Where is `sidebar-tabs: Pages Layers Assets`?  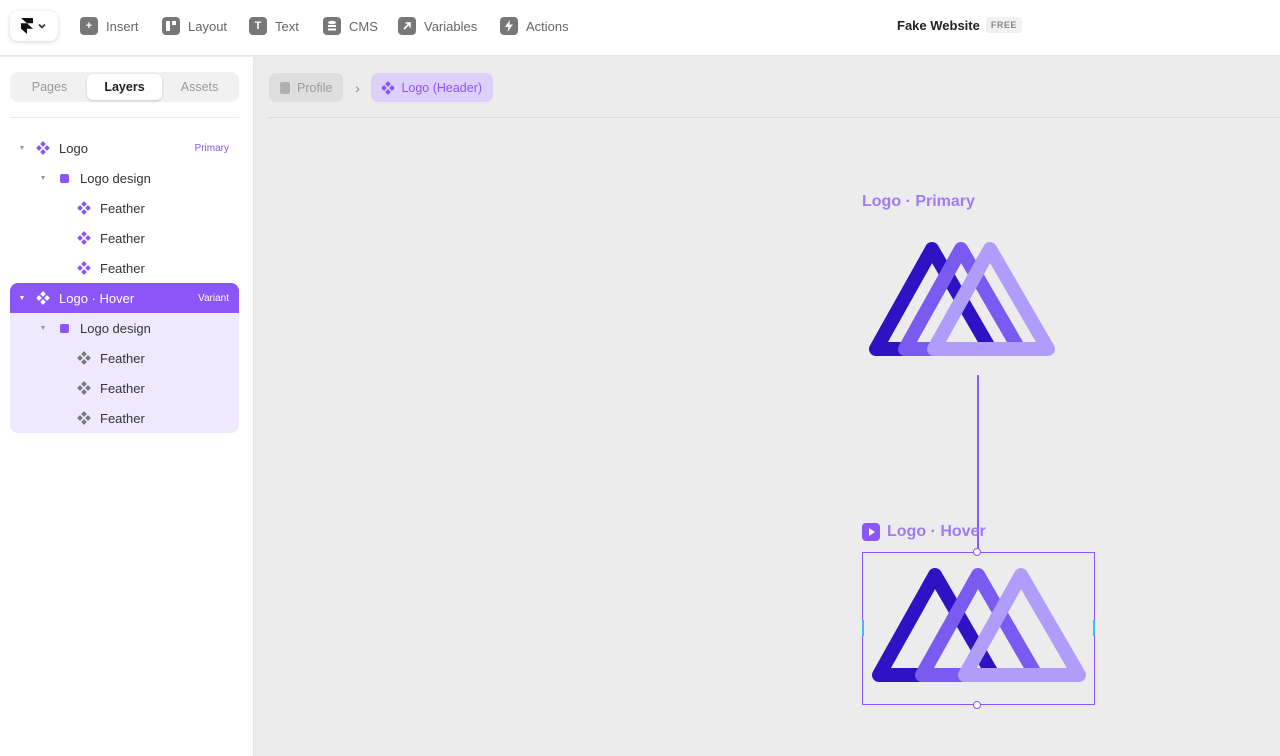 sidebar-tabs: Pages Layers Assets is located at coordinates (124, 87).